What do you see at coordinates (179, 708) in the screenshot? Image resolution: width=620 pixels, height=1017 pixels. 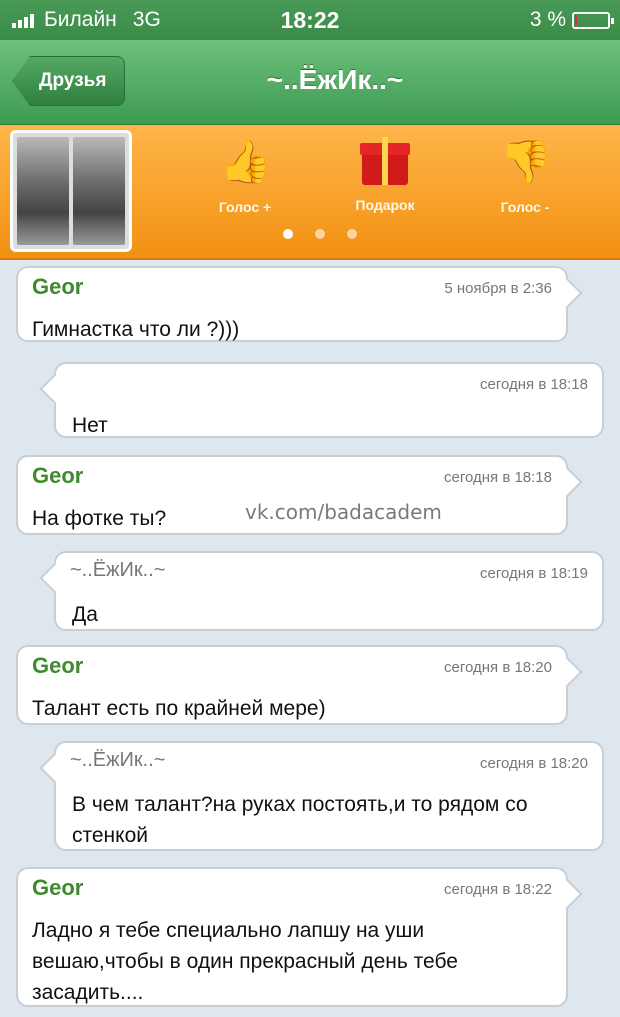 I see `message-text: Талант есть по крайней мере)` at bounding box center [179, 708].